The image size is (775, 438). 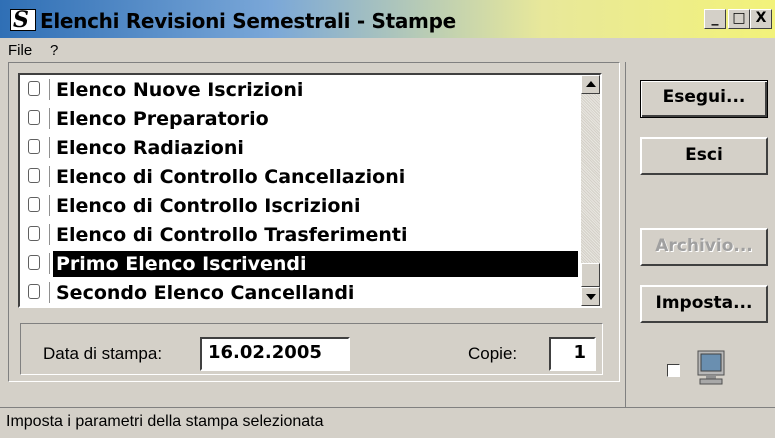 I want to click on scroll-up-button, so click(x=590, y=84).